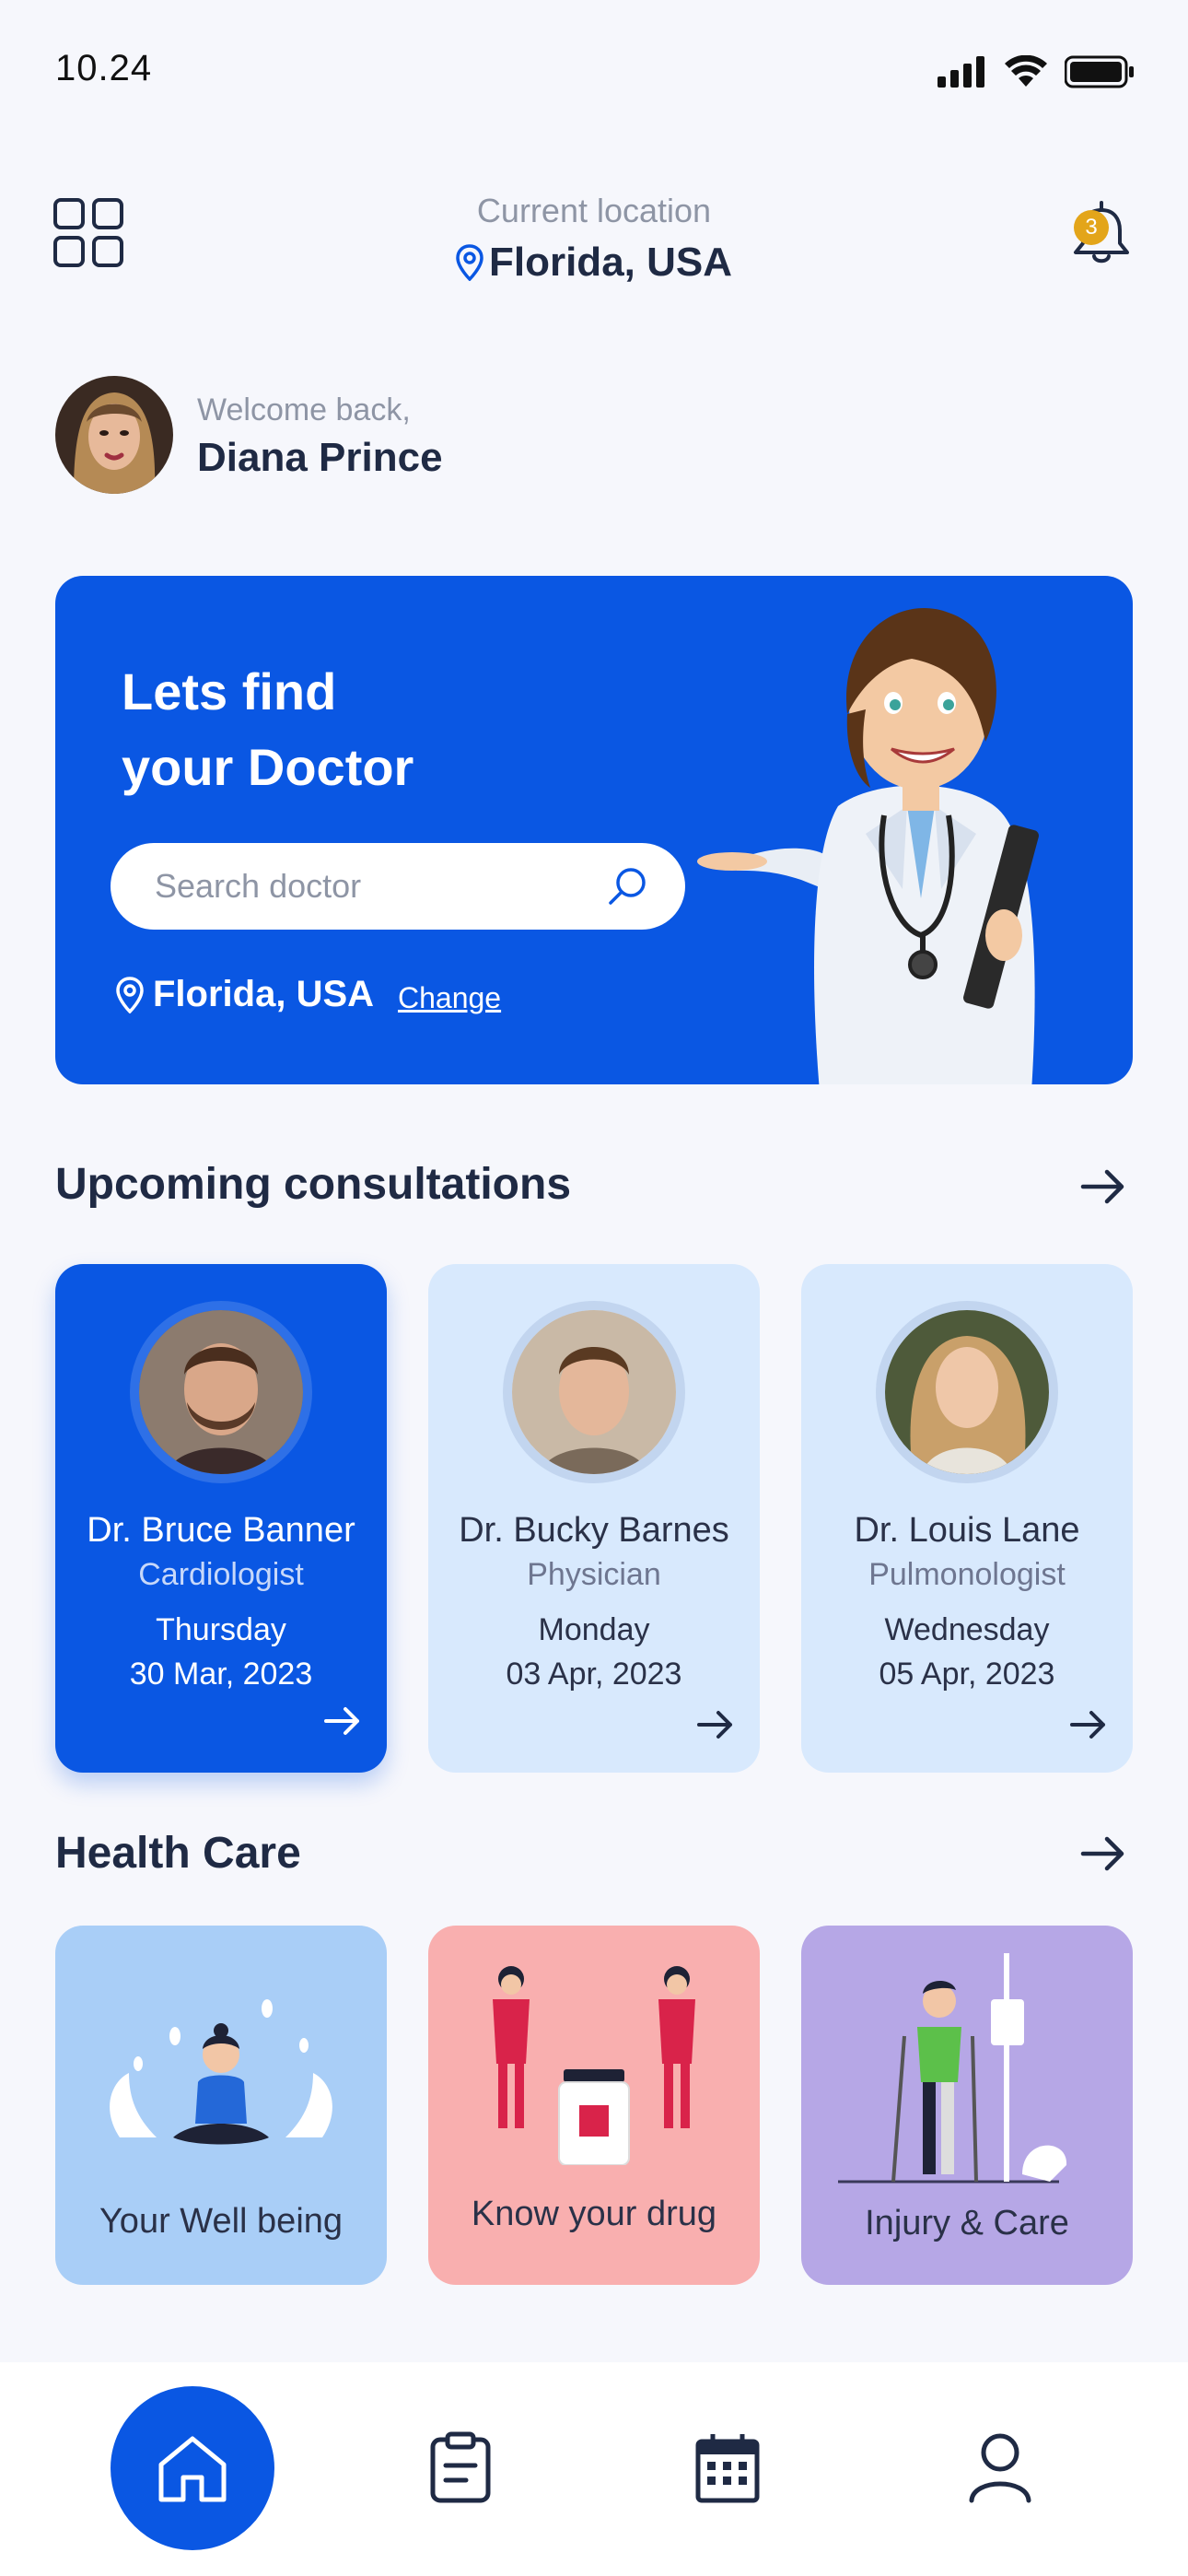 This screenshot has width=1188, height=2576. I want to click on hero-title-line2: your Doctor, so click(268, 767).